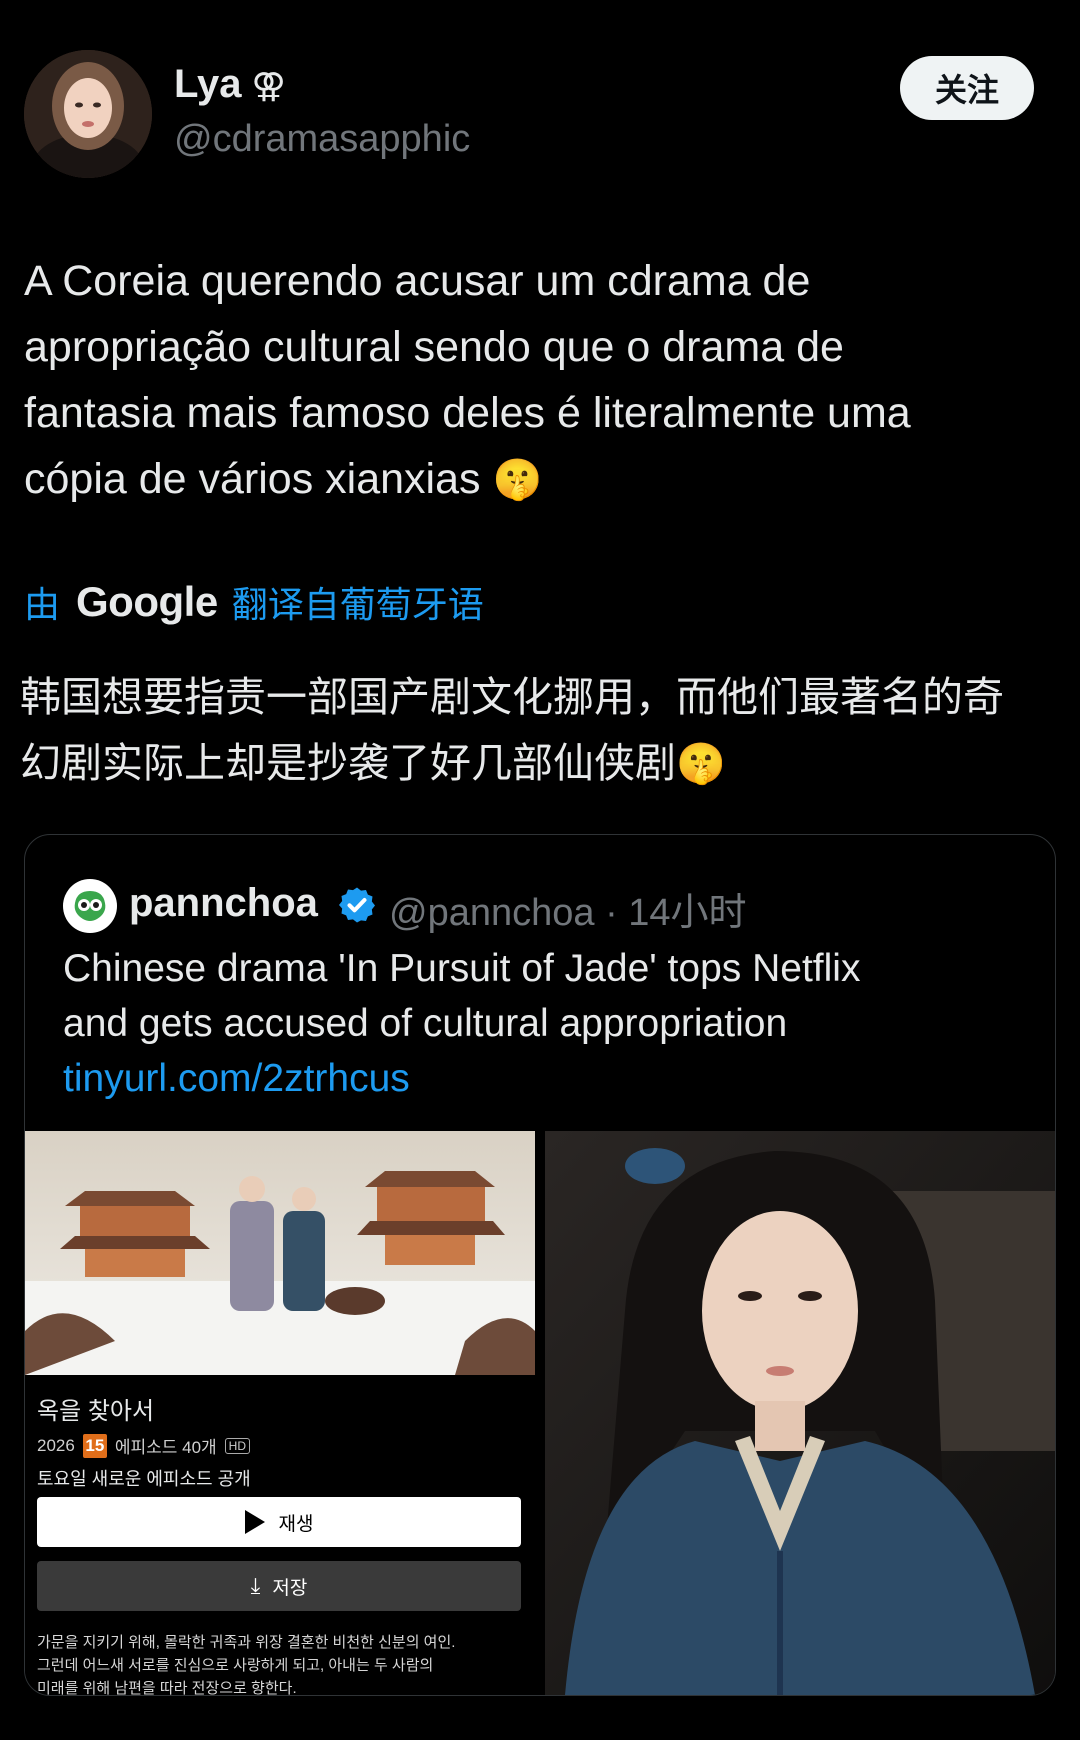 This screenshot has width=1080, height=1740. Describe the element at coordinates (254, 1522) in the screenshot. I see `play-icon` at that location.